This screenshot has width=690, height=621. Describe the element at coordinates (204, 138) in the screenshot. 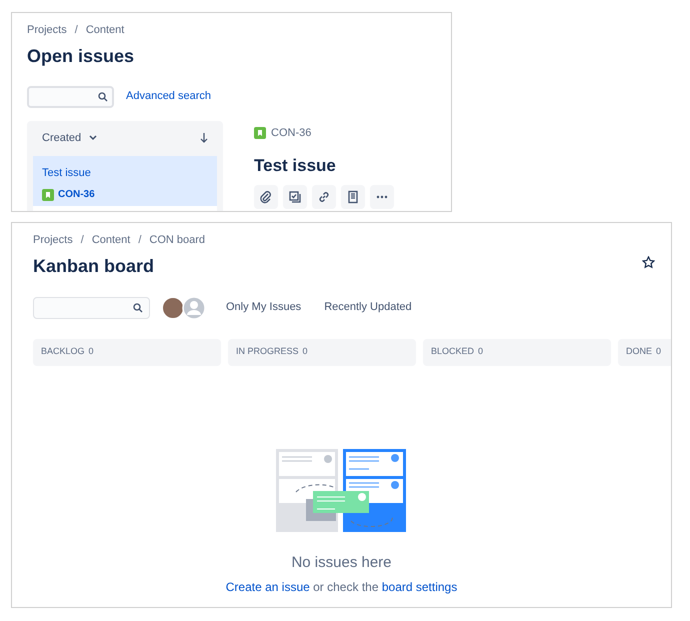

I see `sort-arrow-icon` at that location.